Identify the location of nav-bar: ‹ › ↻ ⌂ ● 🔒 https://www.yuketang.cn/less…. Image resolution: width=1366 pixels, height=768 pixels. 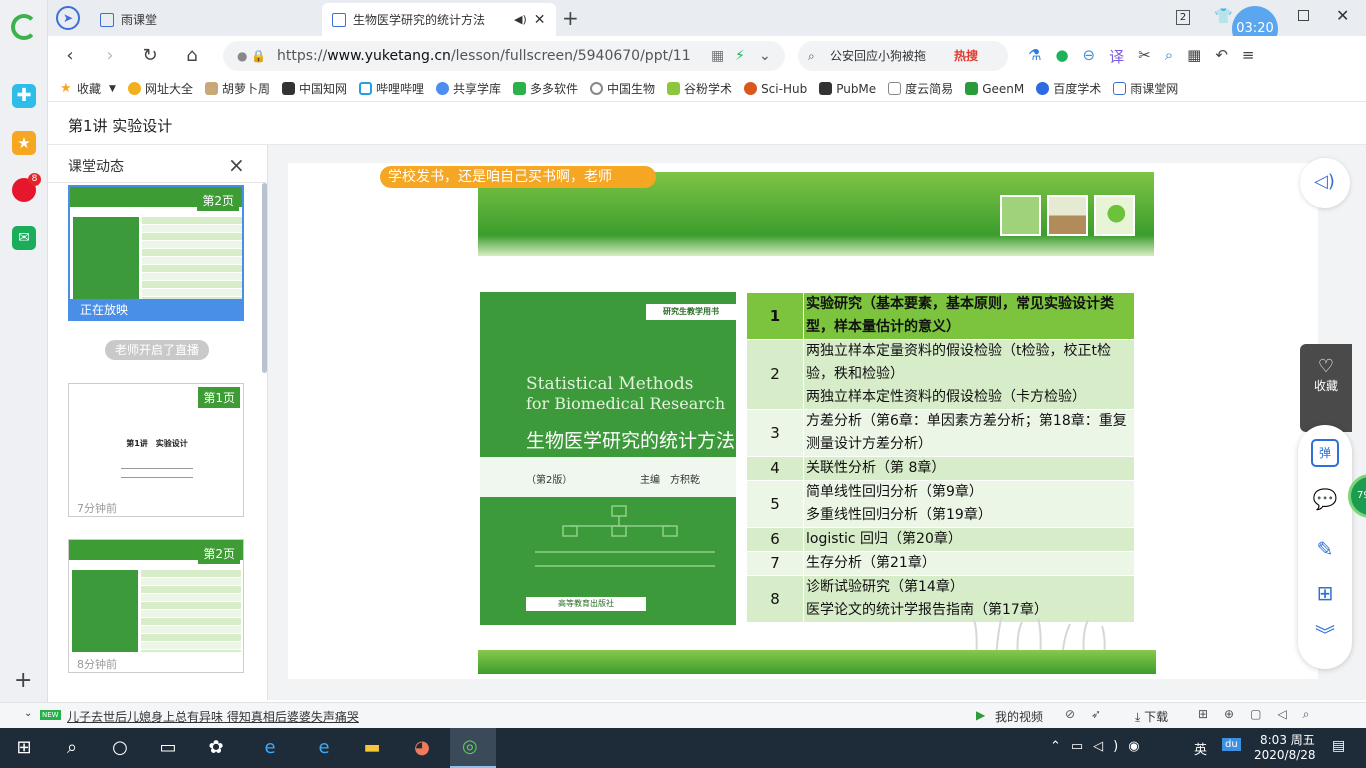
(707, 56).